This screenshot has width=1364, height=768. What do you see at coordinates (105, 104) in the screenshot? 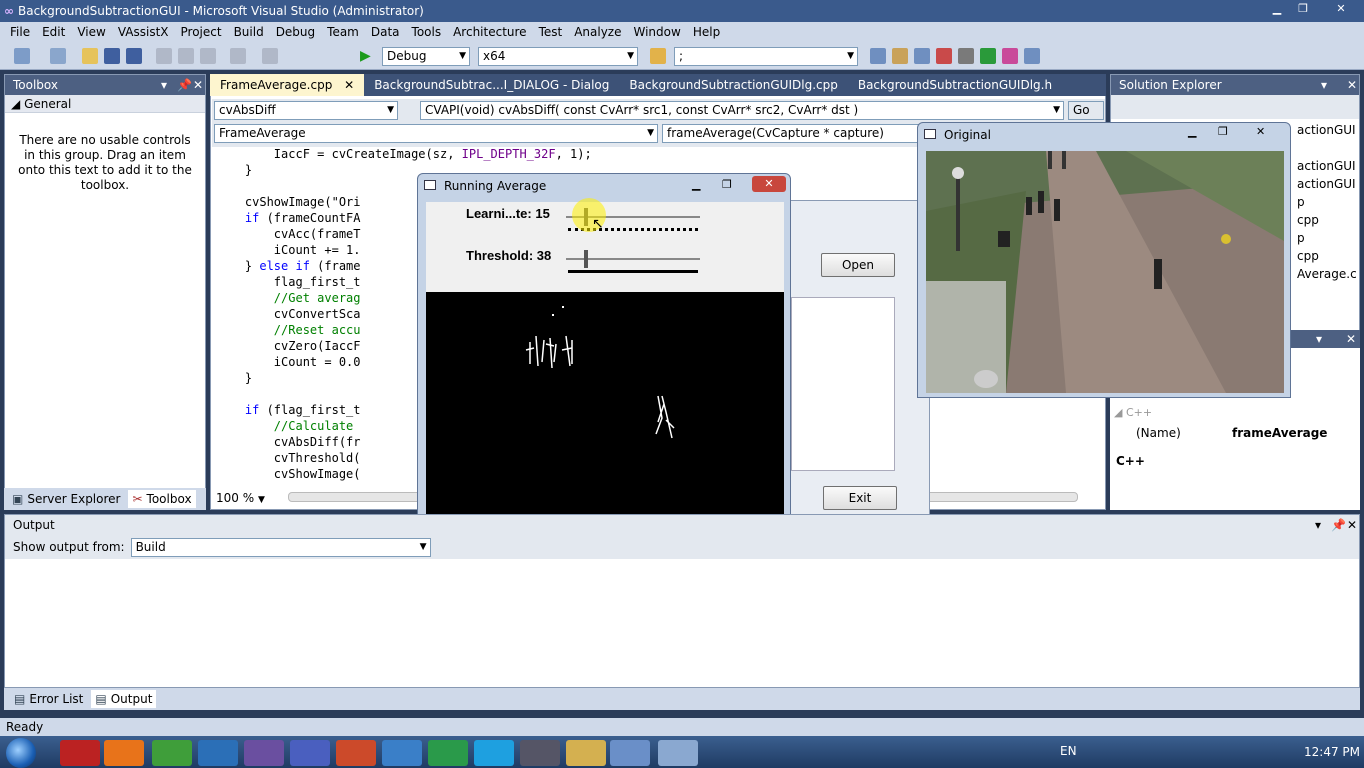
I see `toolbox-group-general: ◢ General` at bounding box center [105, 104].